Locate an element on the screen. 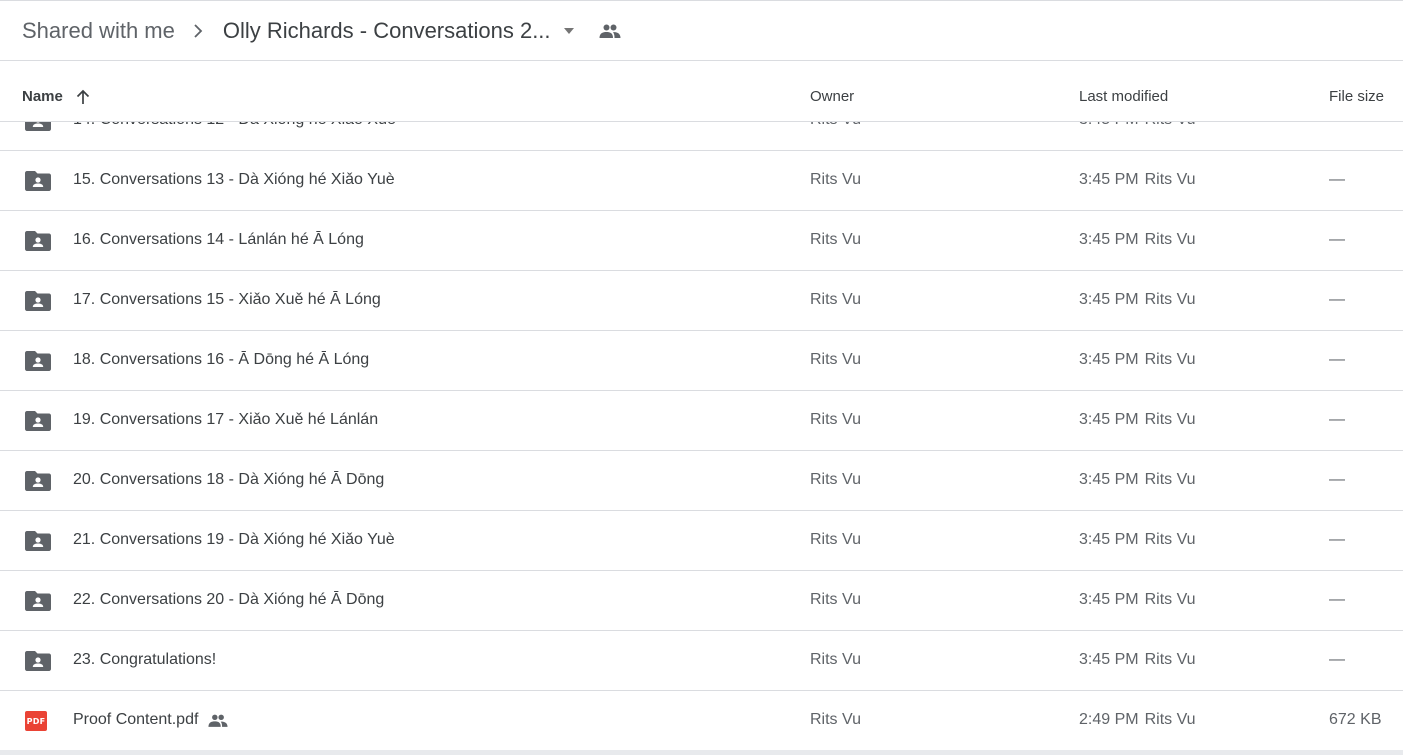 The image size is (1403, 755). file-name-label: 18. Conversations 16 - Ā Dōng hé Ā Lóng is located at coordinates (221, 359).